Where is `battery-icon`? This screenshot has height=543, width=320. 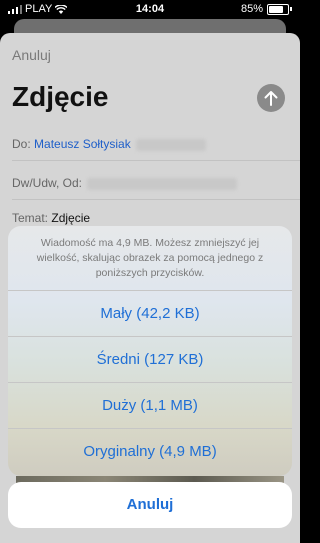
battery-icon is located at coordinates (278, 9).